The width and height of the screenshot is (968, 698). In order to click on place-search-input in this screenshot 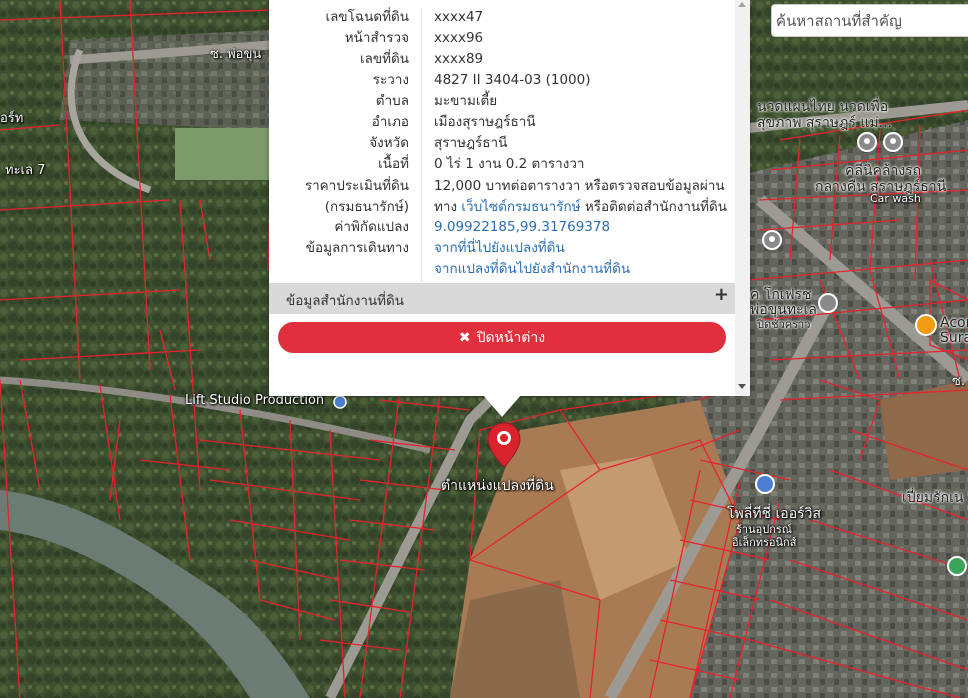, I will do `click(869, 20)`.